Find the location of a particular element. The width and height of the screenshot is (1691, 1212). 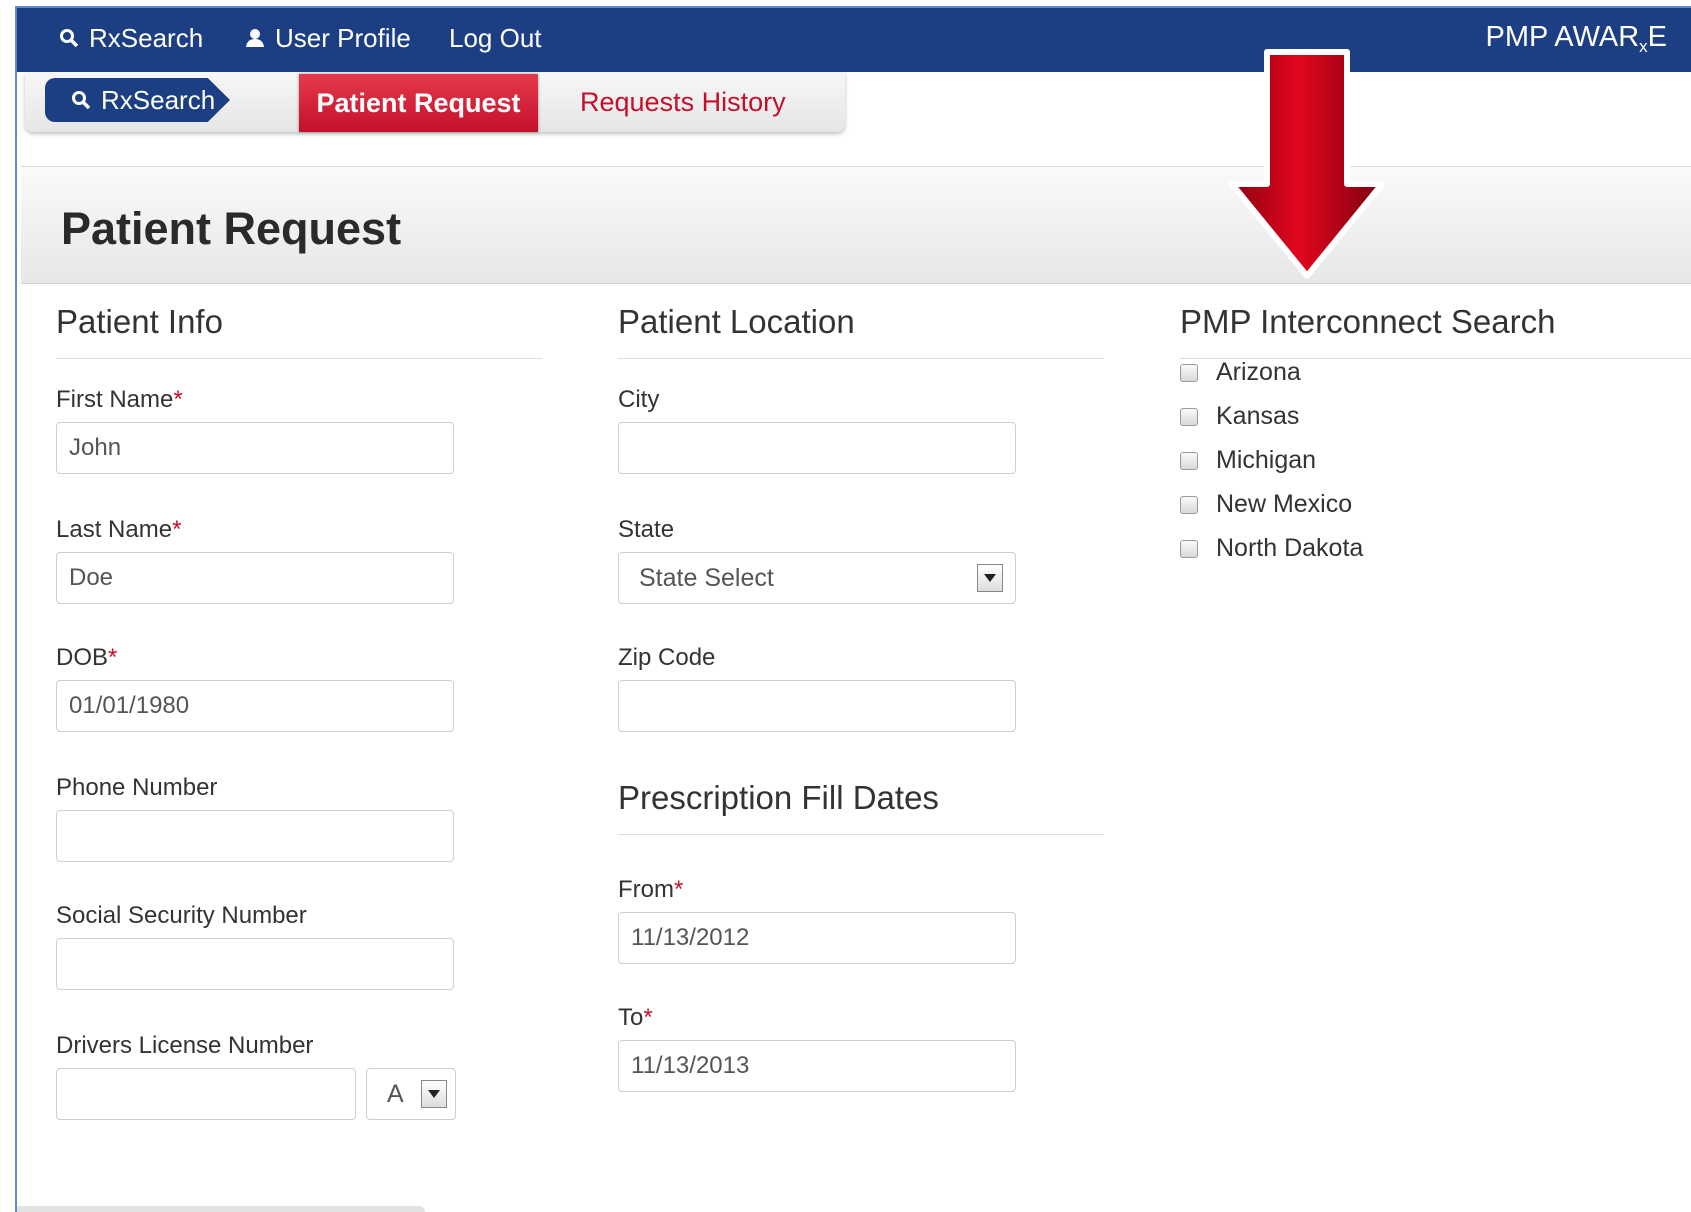

page-header: Patient Request is located at coordinates (856, 225).